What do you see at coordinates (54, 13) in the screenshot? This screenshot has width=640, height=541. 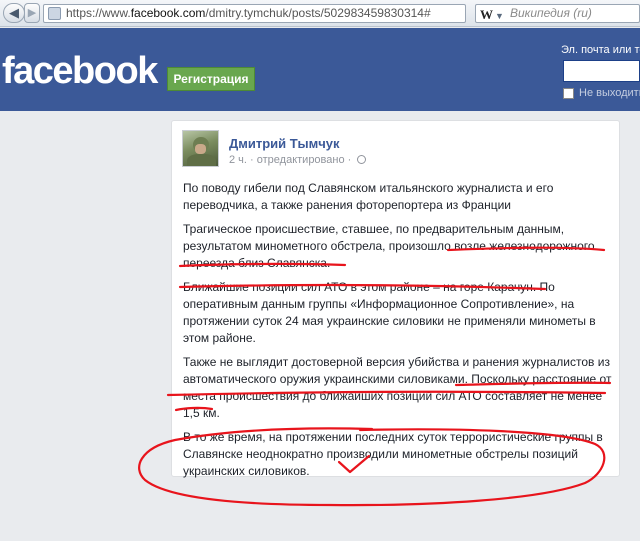 I see `site-identity-icon` at bounding box center [54, 13].